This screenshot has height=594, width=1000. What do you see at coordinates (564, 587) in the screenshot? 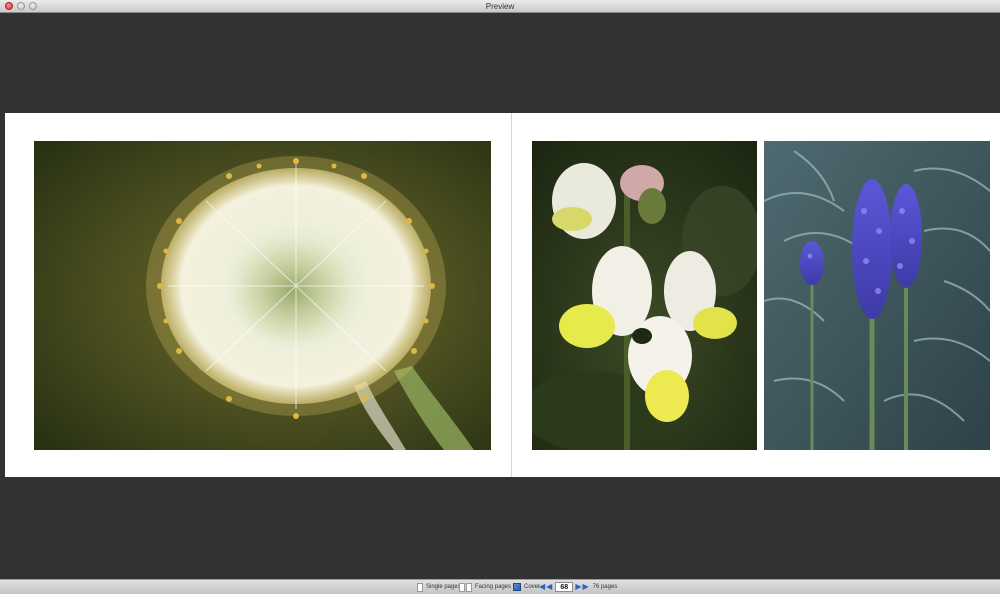
I see `page-number-field` at bounding box center [564, 587].